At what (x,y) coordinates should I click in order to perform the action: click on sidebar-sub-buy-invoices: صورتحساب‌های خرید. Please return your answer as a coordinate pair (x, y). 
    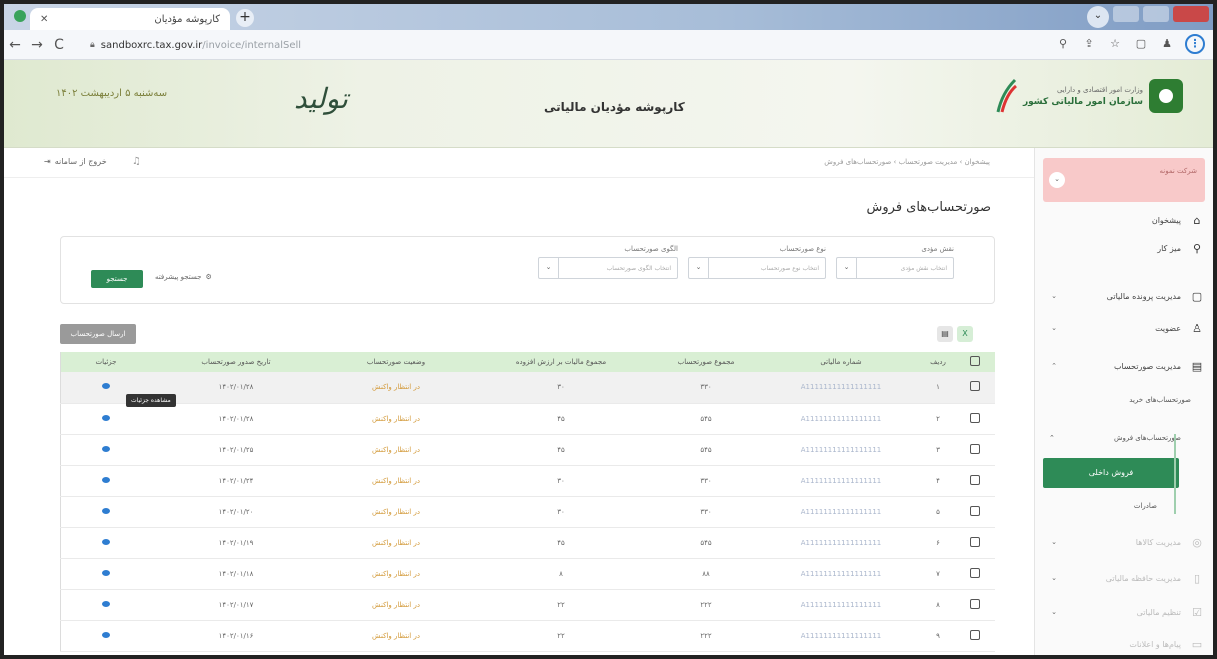
    Looking at the image, I should click on (1160, 400).